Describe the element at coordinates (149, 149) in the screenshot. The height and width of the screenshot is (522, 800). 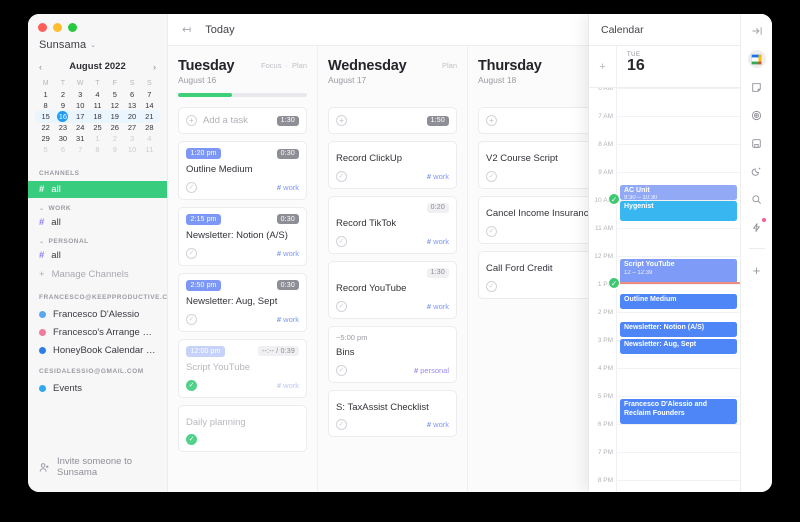
I see `mini-calendar-day: 11` at that location.